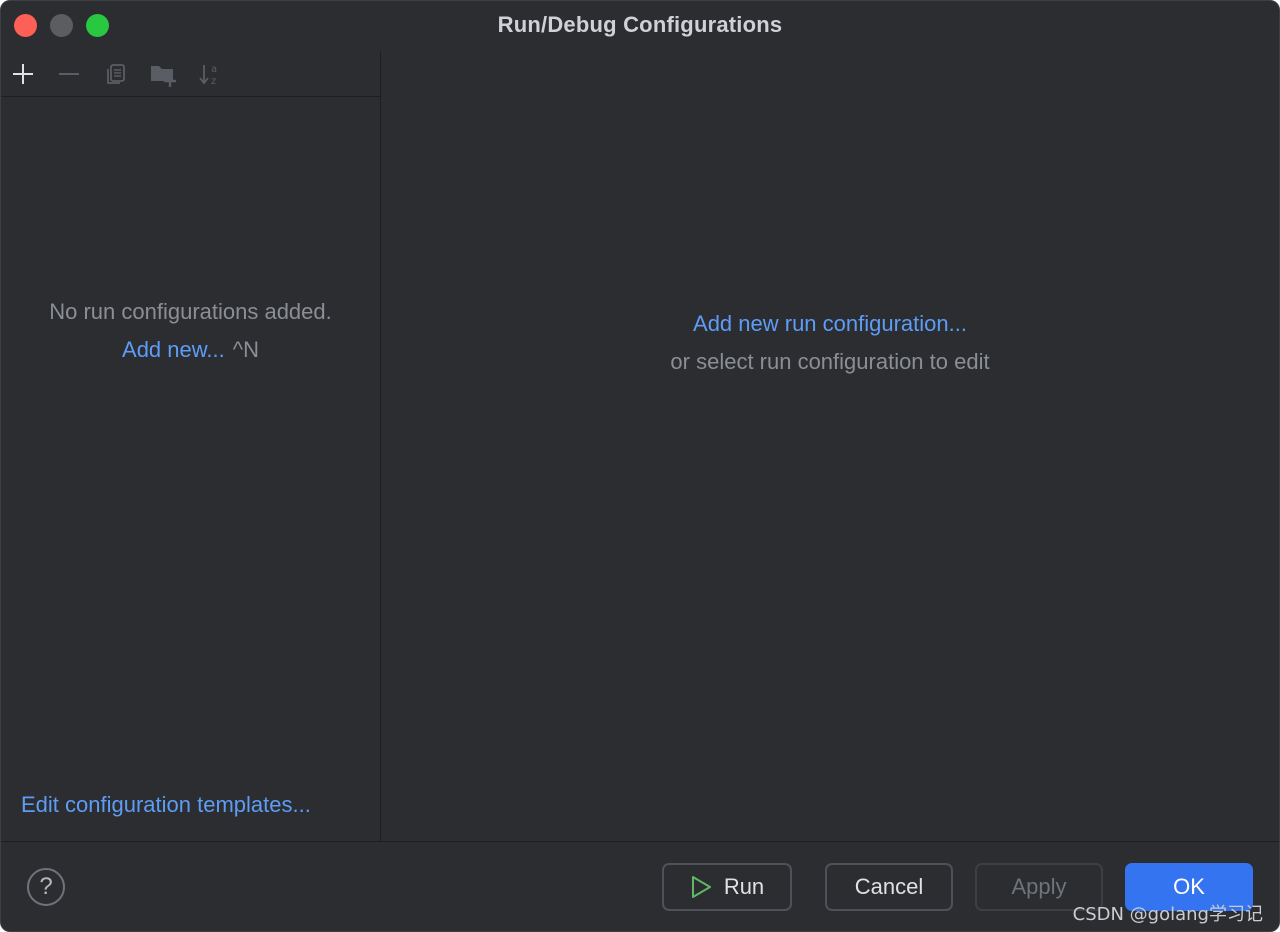 Image resolution: width=1280 pixels, height=932 pixels. Describe the element at coordinates (190, 74) in the screenshot. I see `configurations-toolbar: a z` at that location.